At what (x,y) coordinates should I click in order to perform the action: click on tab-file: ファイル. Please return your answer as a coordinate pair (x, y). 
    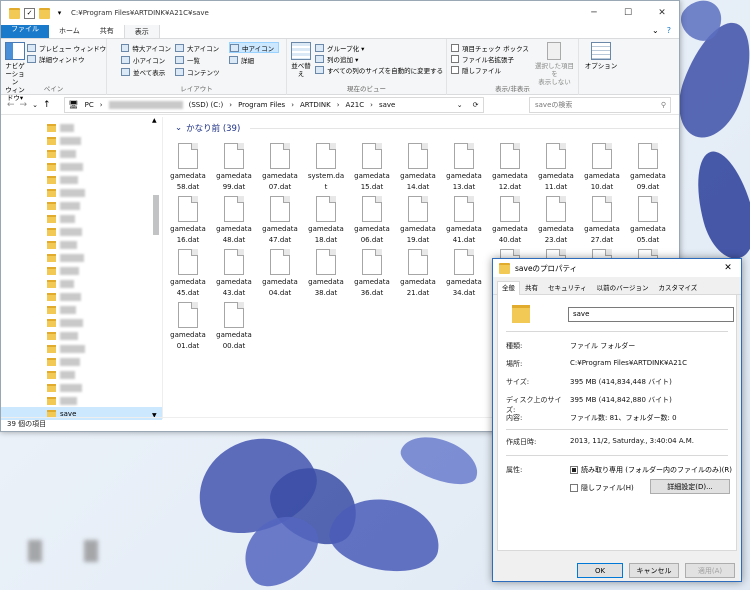
    Looking at the image, I should click on (25, 31).